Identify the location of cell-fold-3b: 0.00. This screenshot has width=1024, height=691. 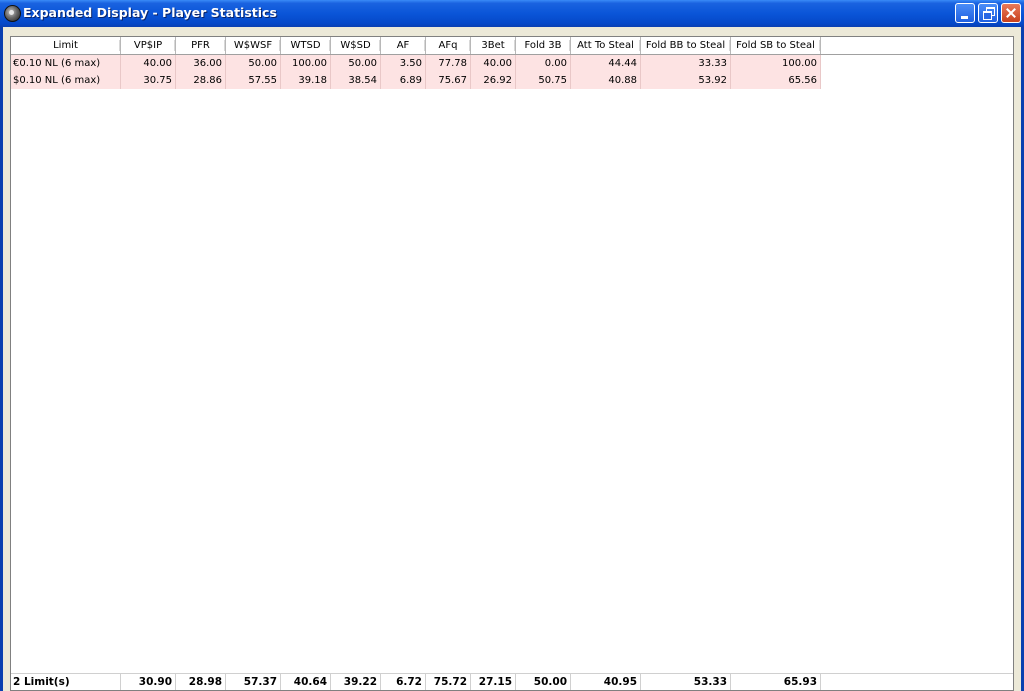
(543, 63).